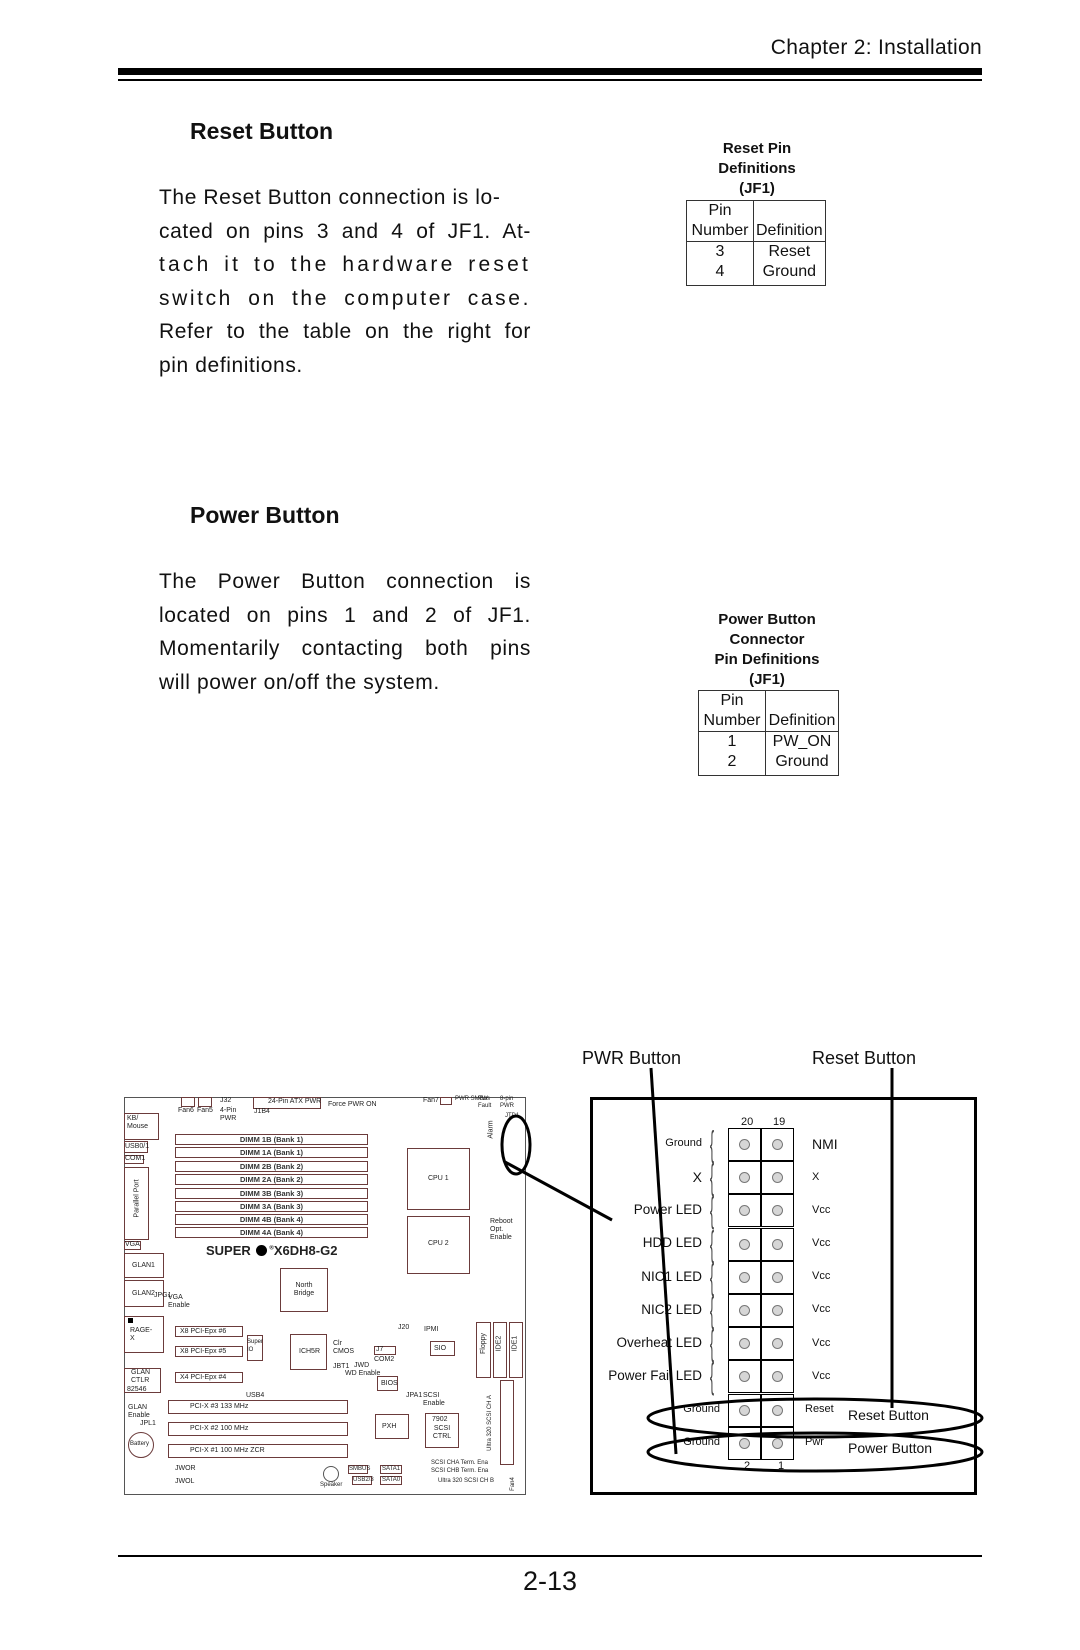 This screenshot has width=1080, height=1650. Describe the element at coordinates (815, 1270) in the screenshot. I see `jf1-overlay` at that location.